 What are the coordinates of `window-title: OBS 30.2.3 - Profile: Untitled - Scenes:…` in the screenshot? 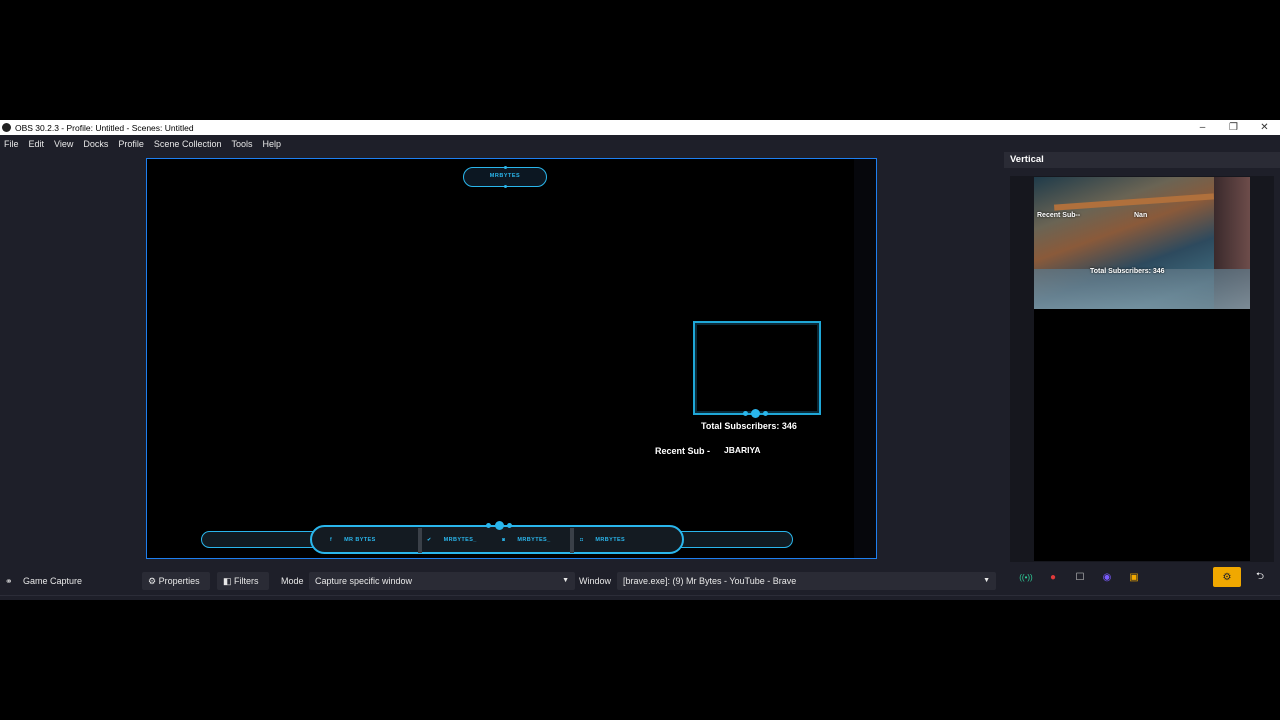 It's located at (104, 127).